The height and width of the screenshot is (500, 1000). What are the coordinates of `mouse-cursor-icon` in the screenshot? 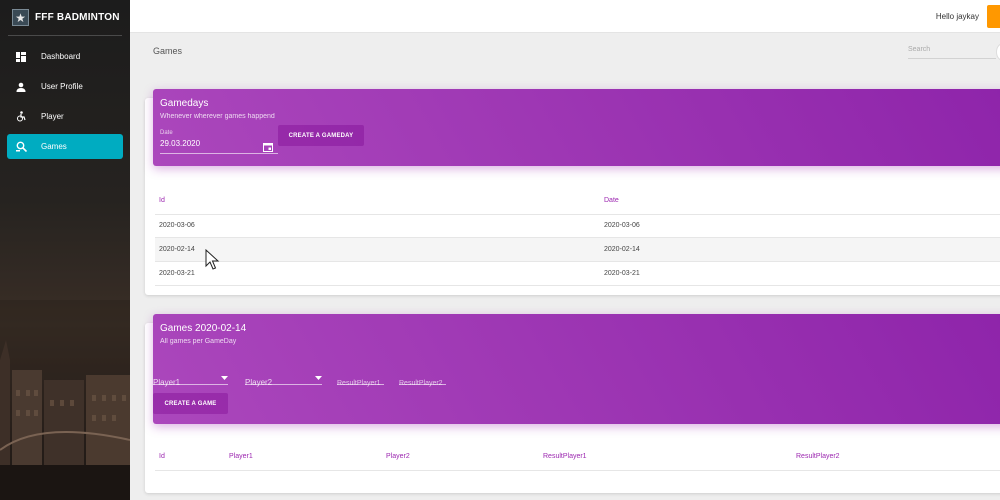 It's located at (212, 259).